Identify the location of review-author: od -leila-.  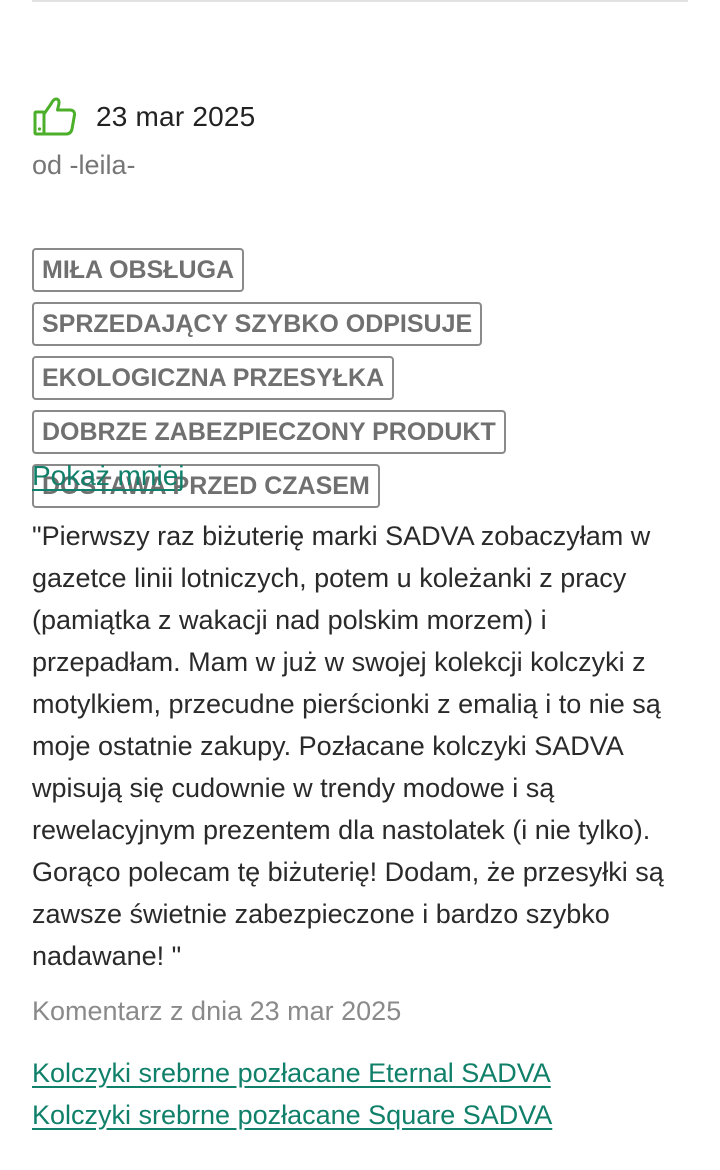
(84, 165).